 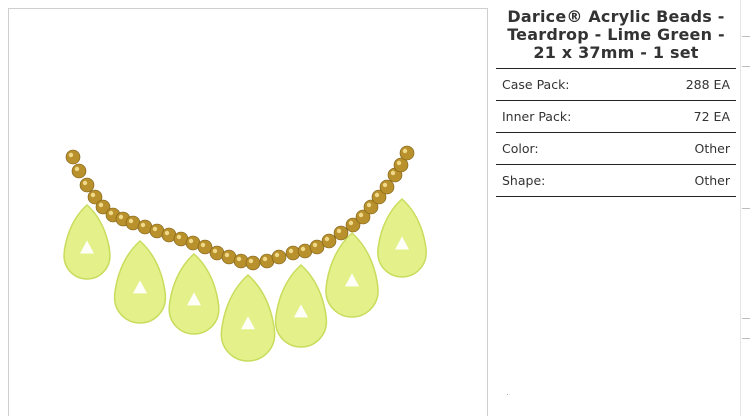 I want to click on spec-row-inner-pack: Inner Pack: 72 EA, so click(x=616, y=117).